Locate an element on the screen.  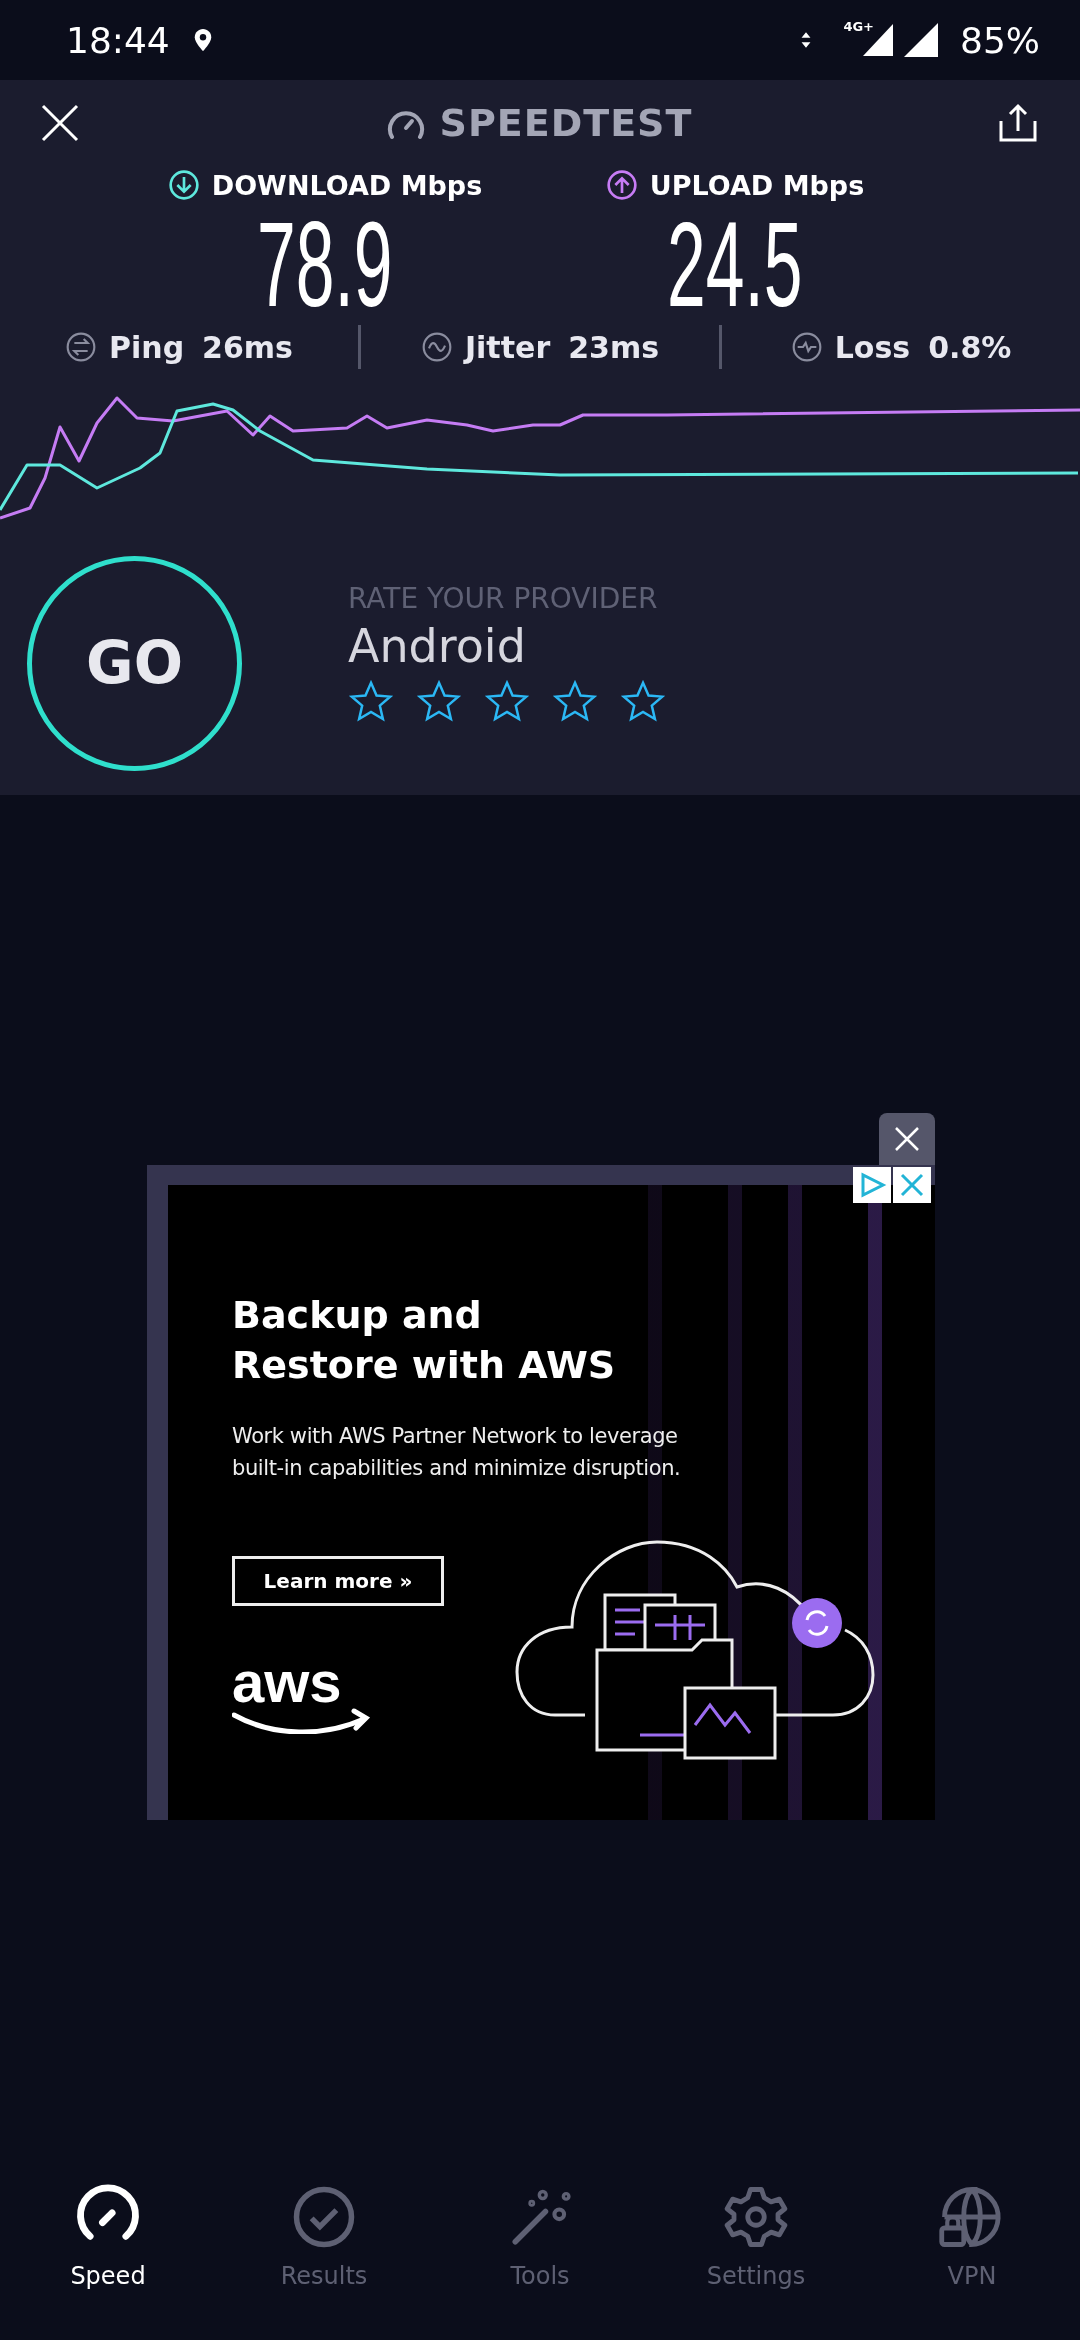
share-button is located at coordinates (1018, 122).